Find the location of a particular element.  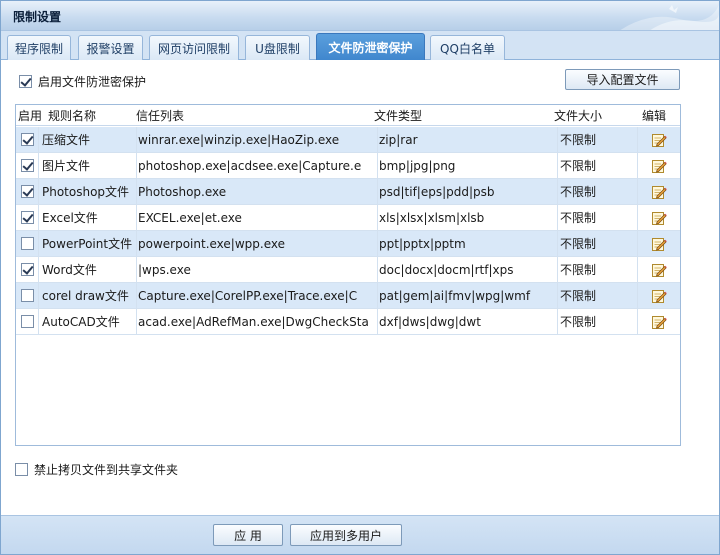

row-file-types: bmp|jpg|png is located at coordinates (467, 165).